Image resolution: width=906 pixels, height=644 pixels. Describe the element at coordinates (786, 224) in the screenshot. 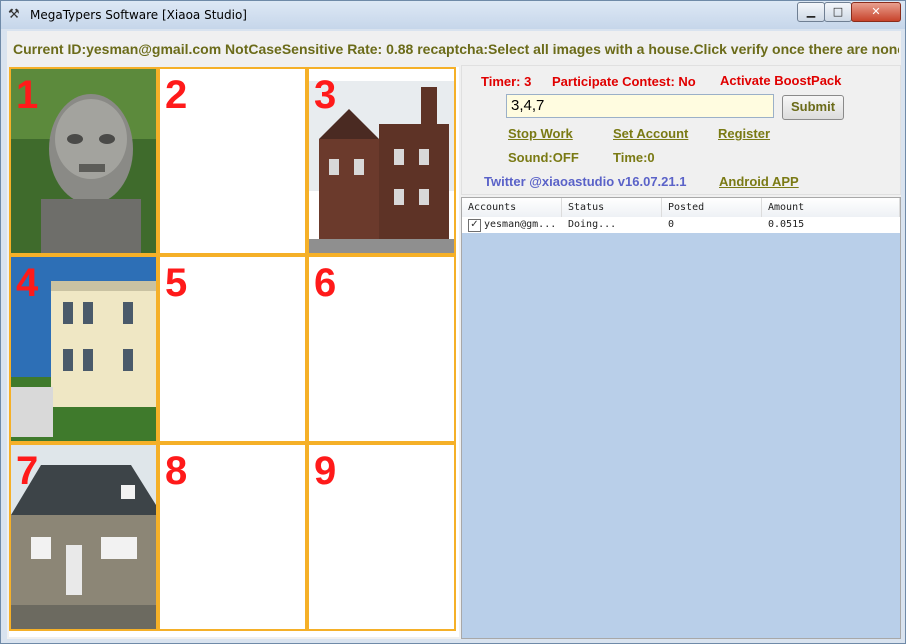

I see `cell-amount: 0.0515` at that location.